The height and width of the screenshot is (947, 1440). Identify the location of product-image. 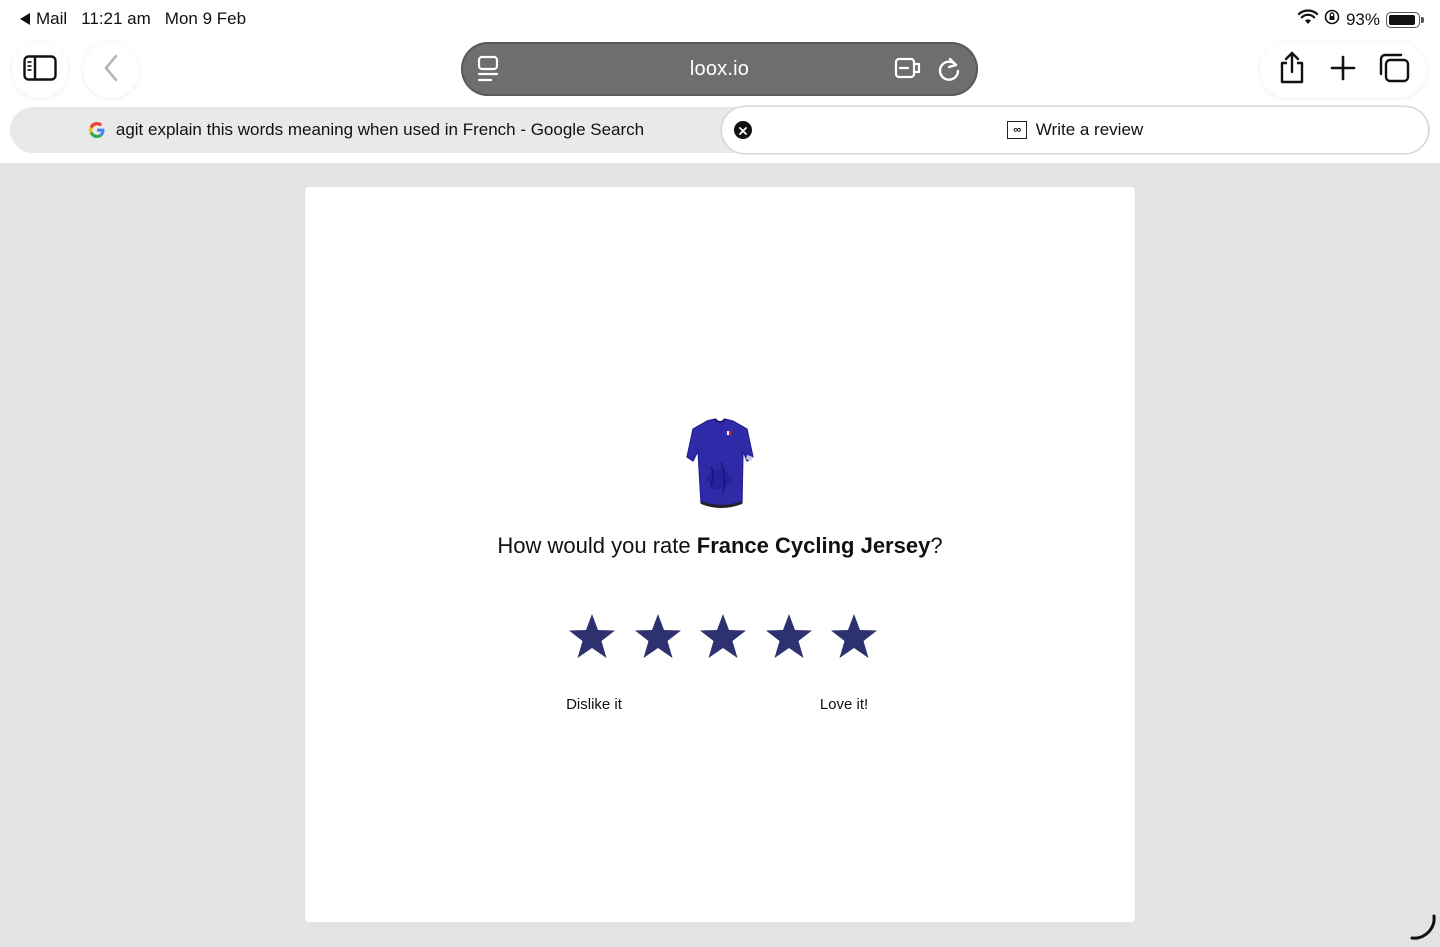
(720, 464).